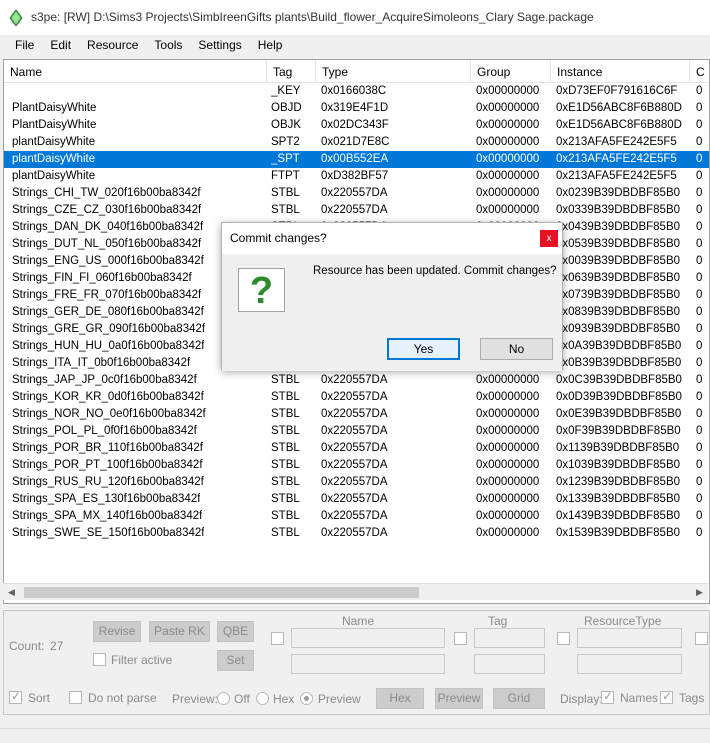 This screenshot has height=743, width=710. Describe the element at coordinates (699, 592) in the screenshot. I see `scroll-right-icon: ▶` at that location.